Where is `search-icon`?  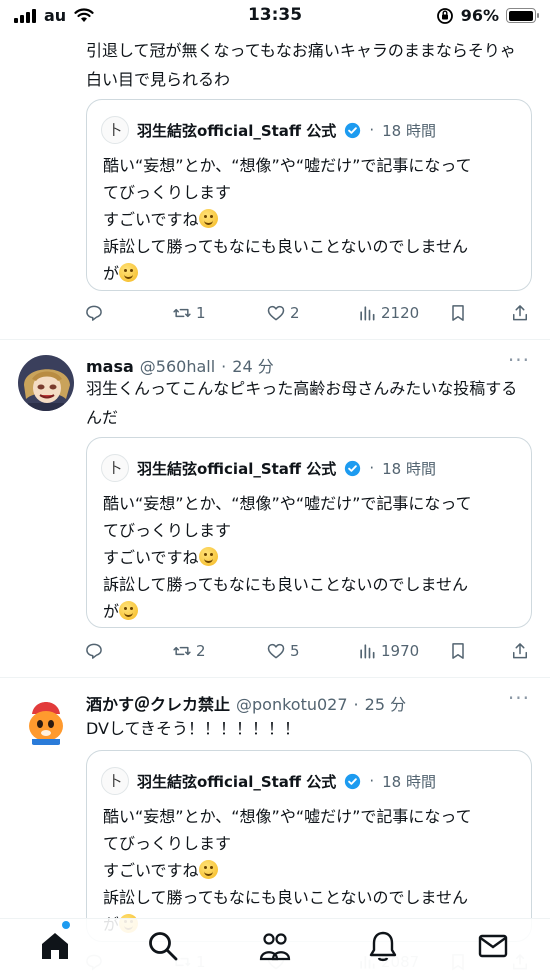
search-icon is located at coordinates (163, 946).